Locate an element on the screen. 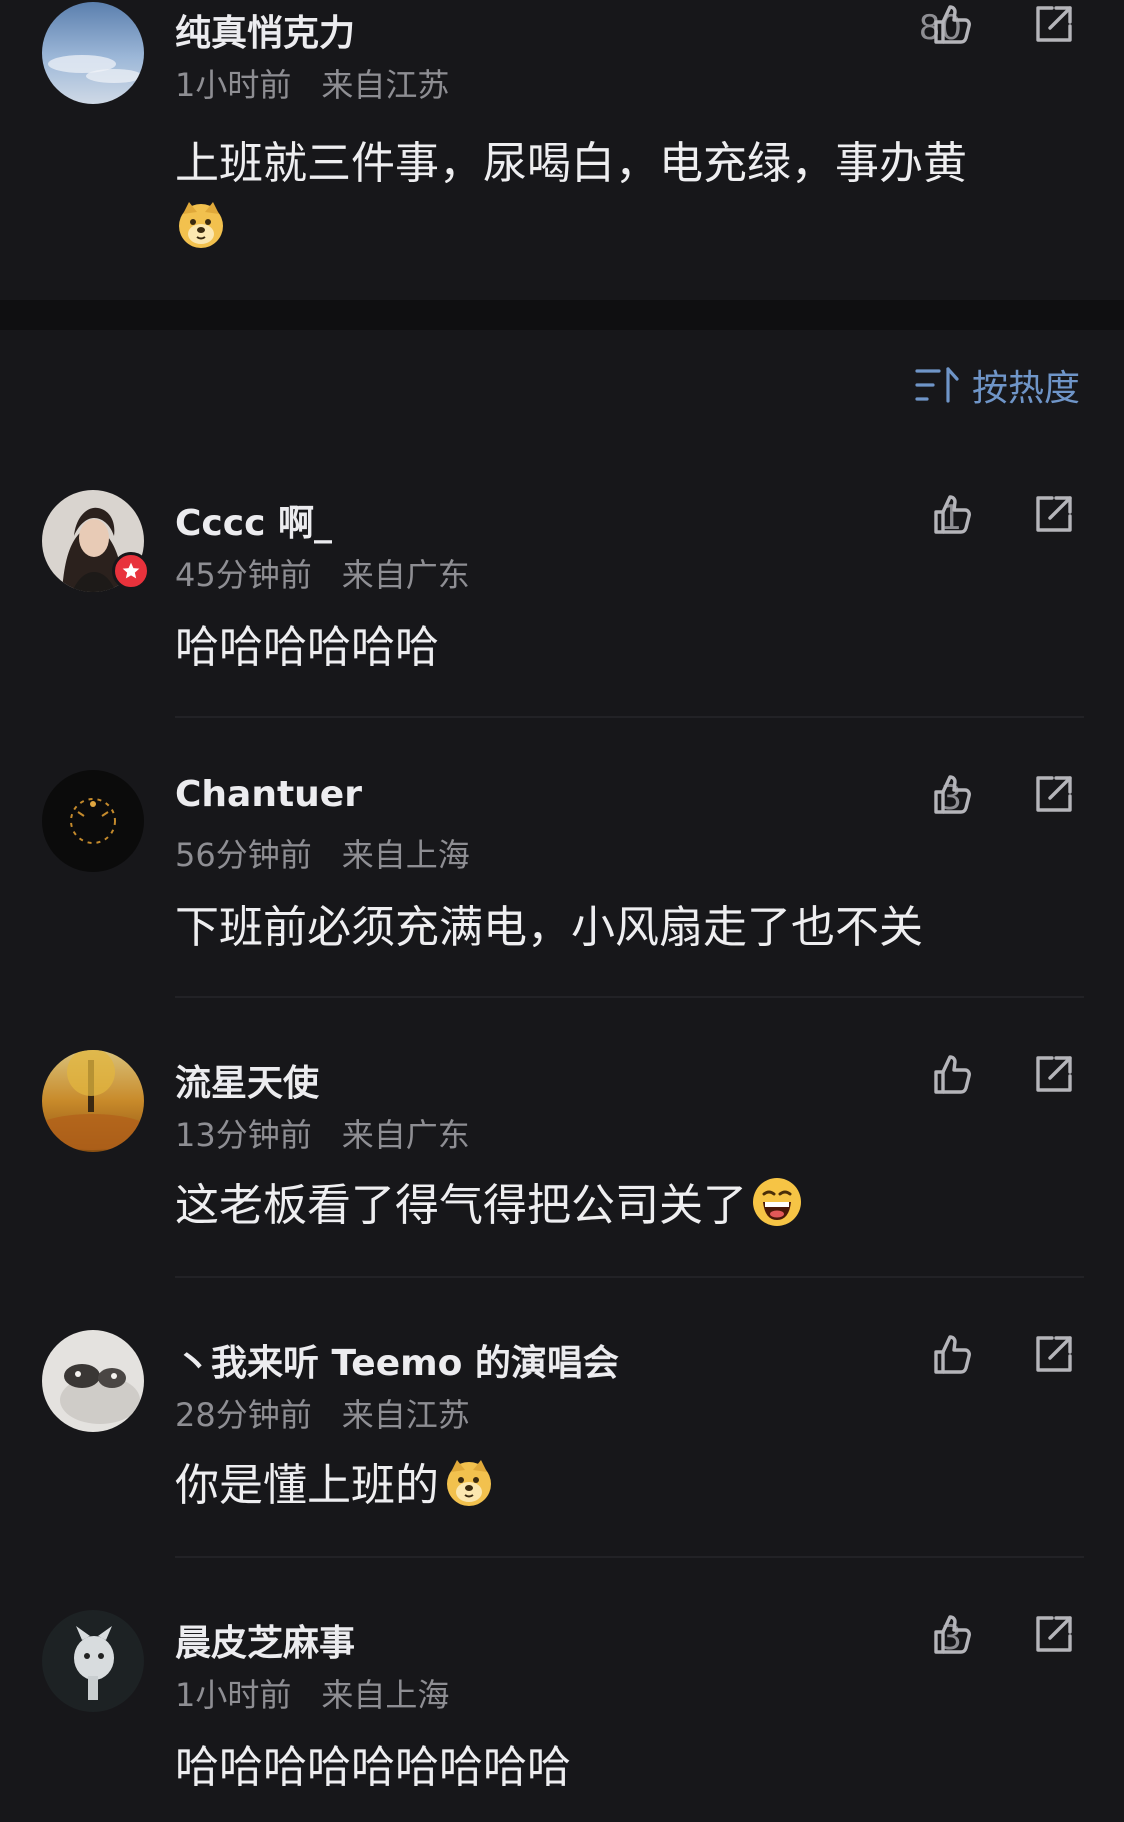  sort-by-hot-button: 按热度 is located at coordinates (997, 385).